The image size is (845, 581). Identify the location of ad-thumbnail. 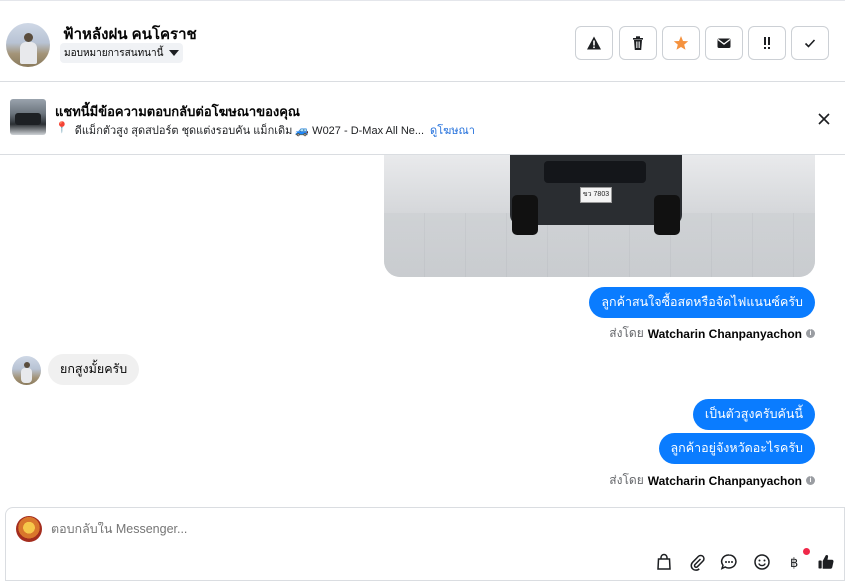
(28, 117).